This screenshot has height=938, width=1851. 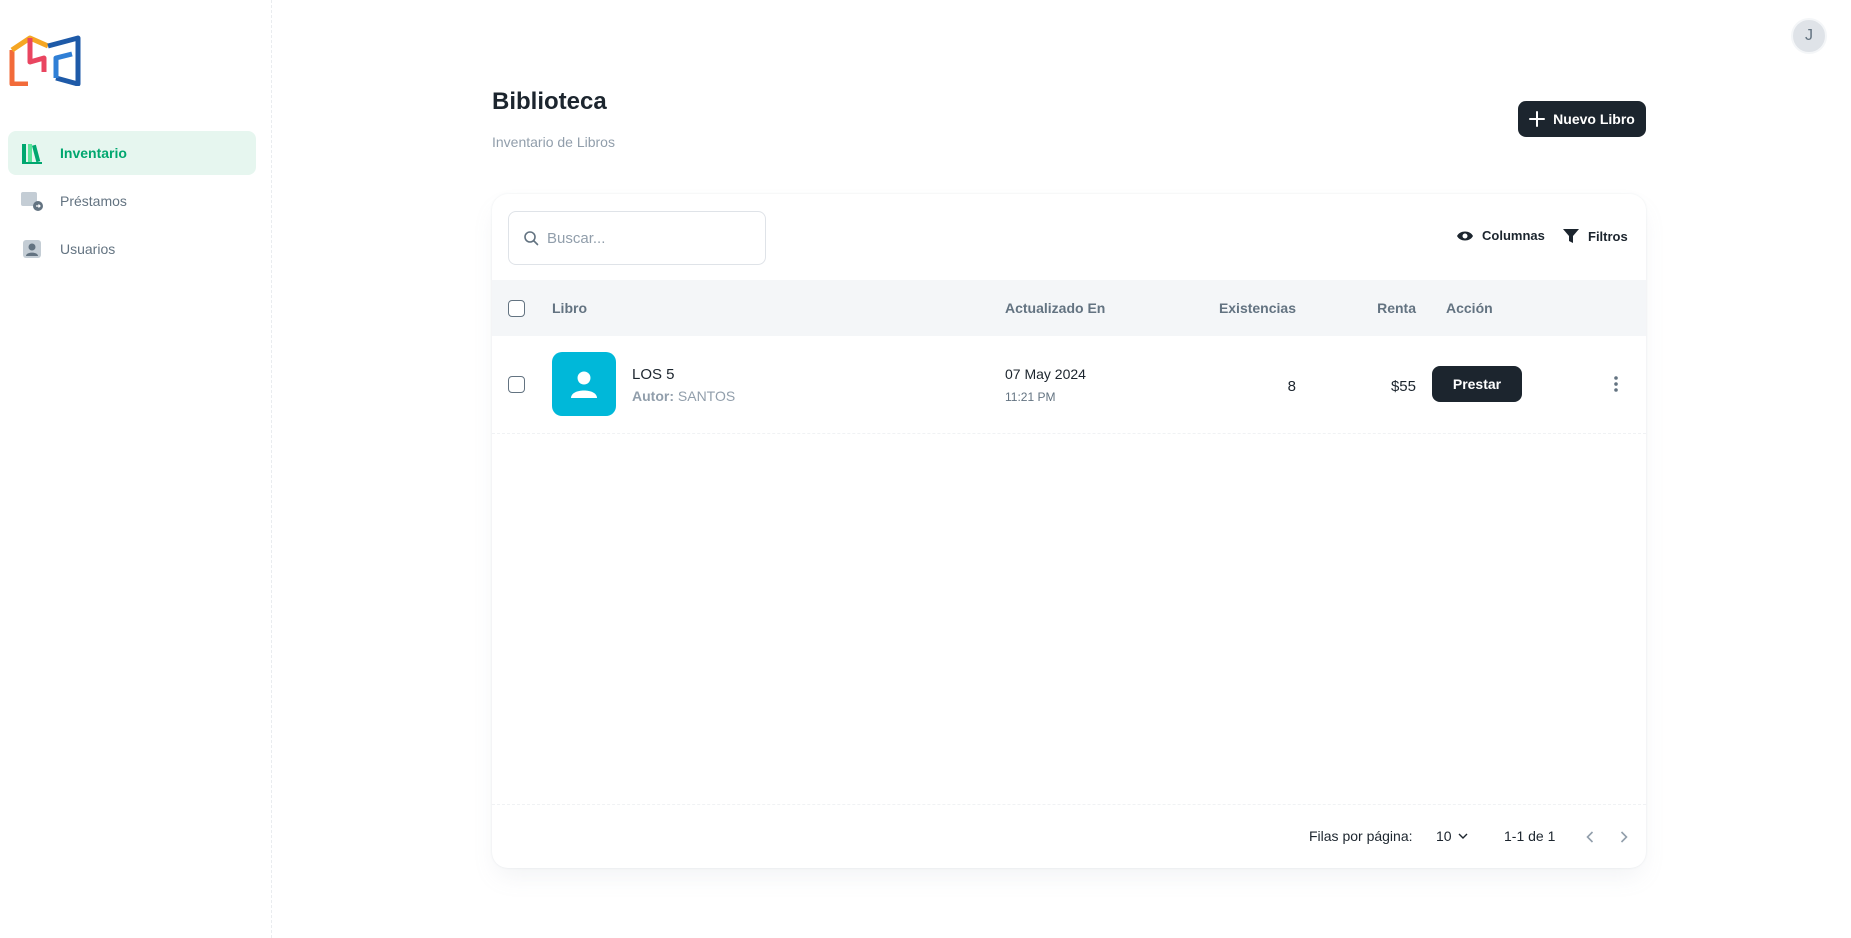 I want to click on page-subtitle: Inventario de Libros, so click(x=553, y=142).